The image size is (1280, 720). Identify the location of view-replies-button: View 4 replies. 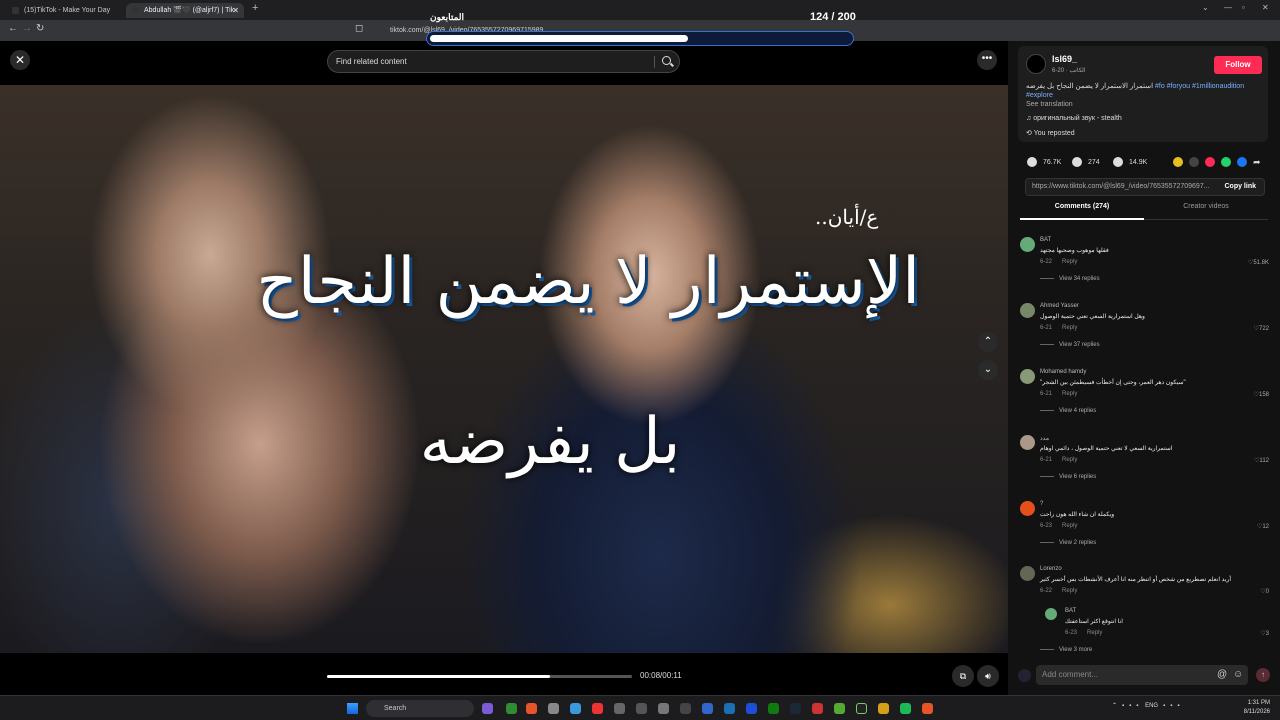
(1068, 411).